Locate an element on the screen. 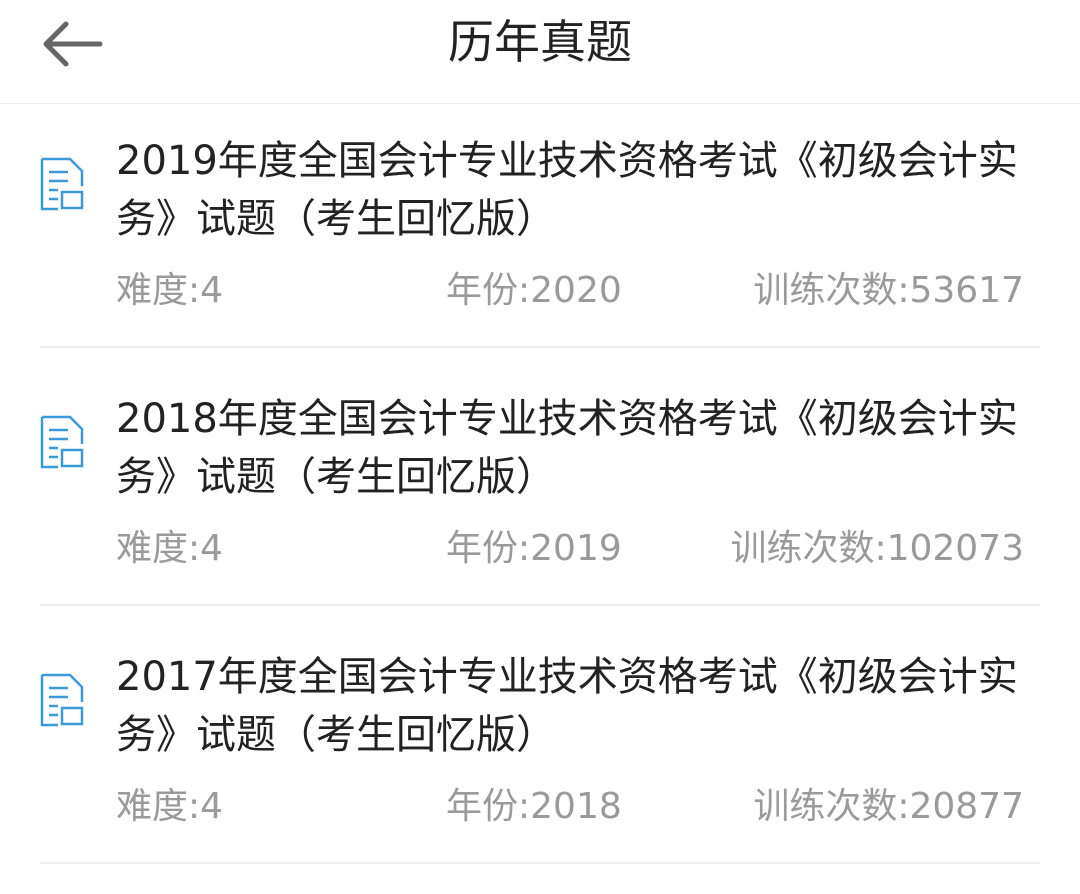  app-header: 历年真题 is located at coordinates (540, 52).